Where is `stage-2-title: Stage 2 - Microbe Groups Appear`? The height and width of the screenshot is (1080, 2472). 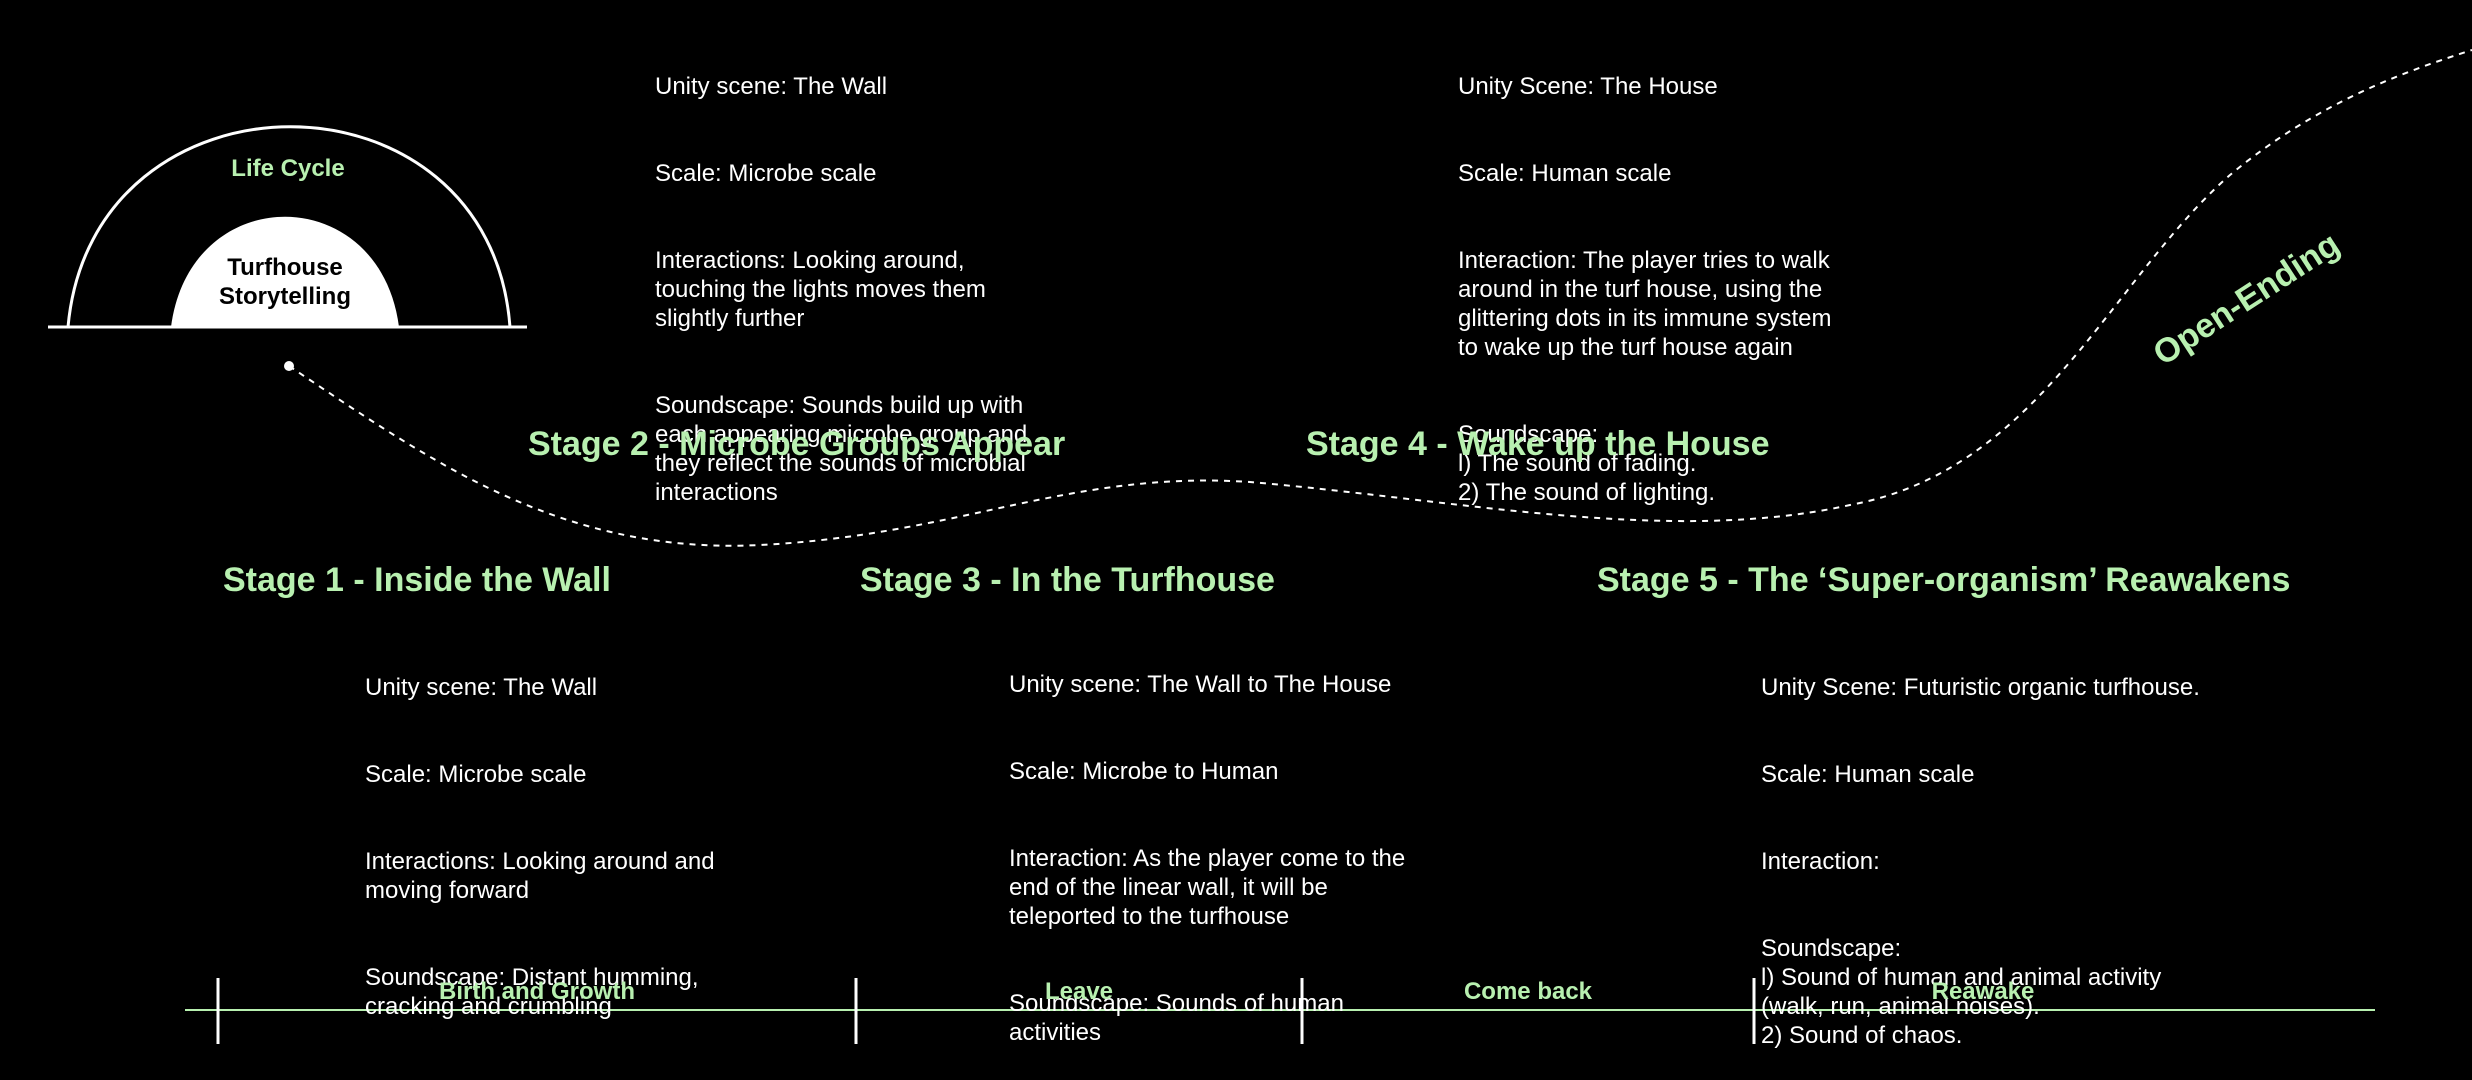 stage-2-title: Stage 2 - Microbe Groups Appear is located at coordinates (797, 444).